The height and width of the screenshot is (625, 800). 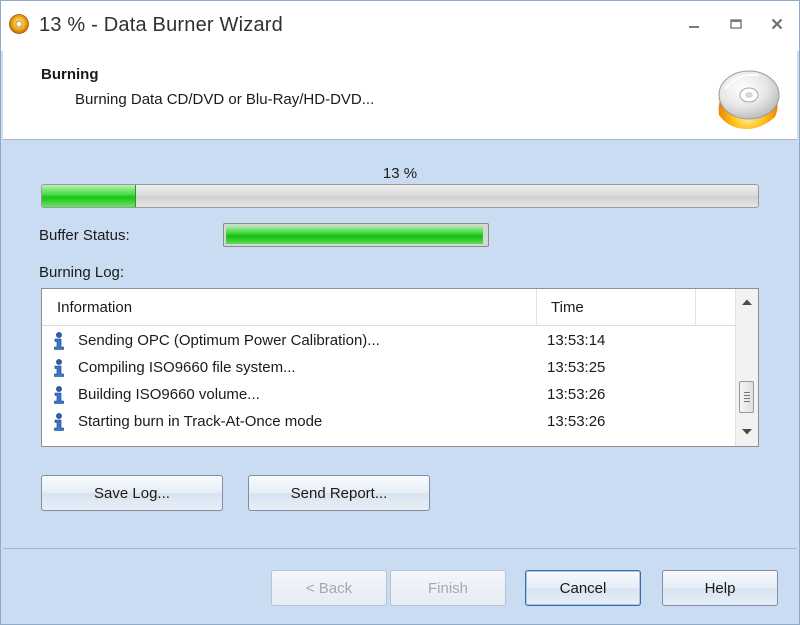 What do you see at coordinates (161, 25) in the screenshot?
I see `window-title: 13 % - Data Burner Wizard` at bounding box center [161, 25].